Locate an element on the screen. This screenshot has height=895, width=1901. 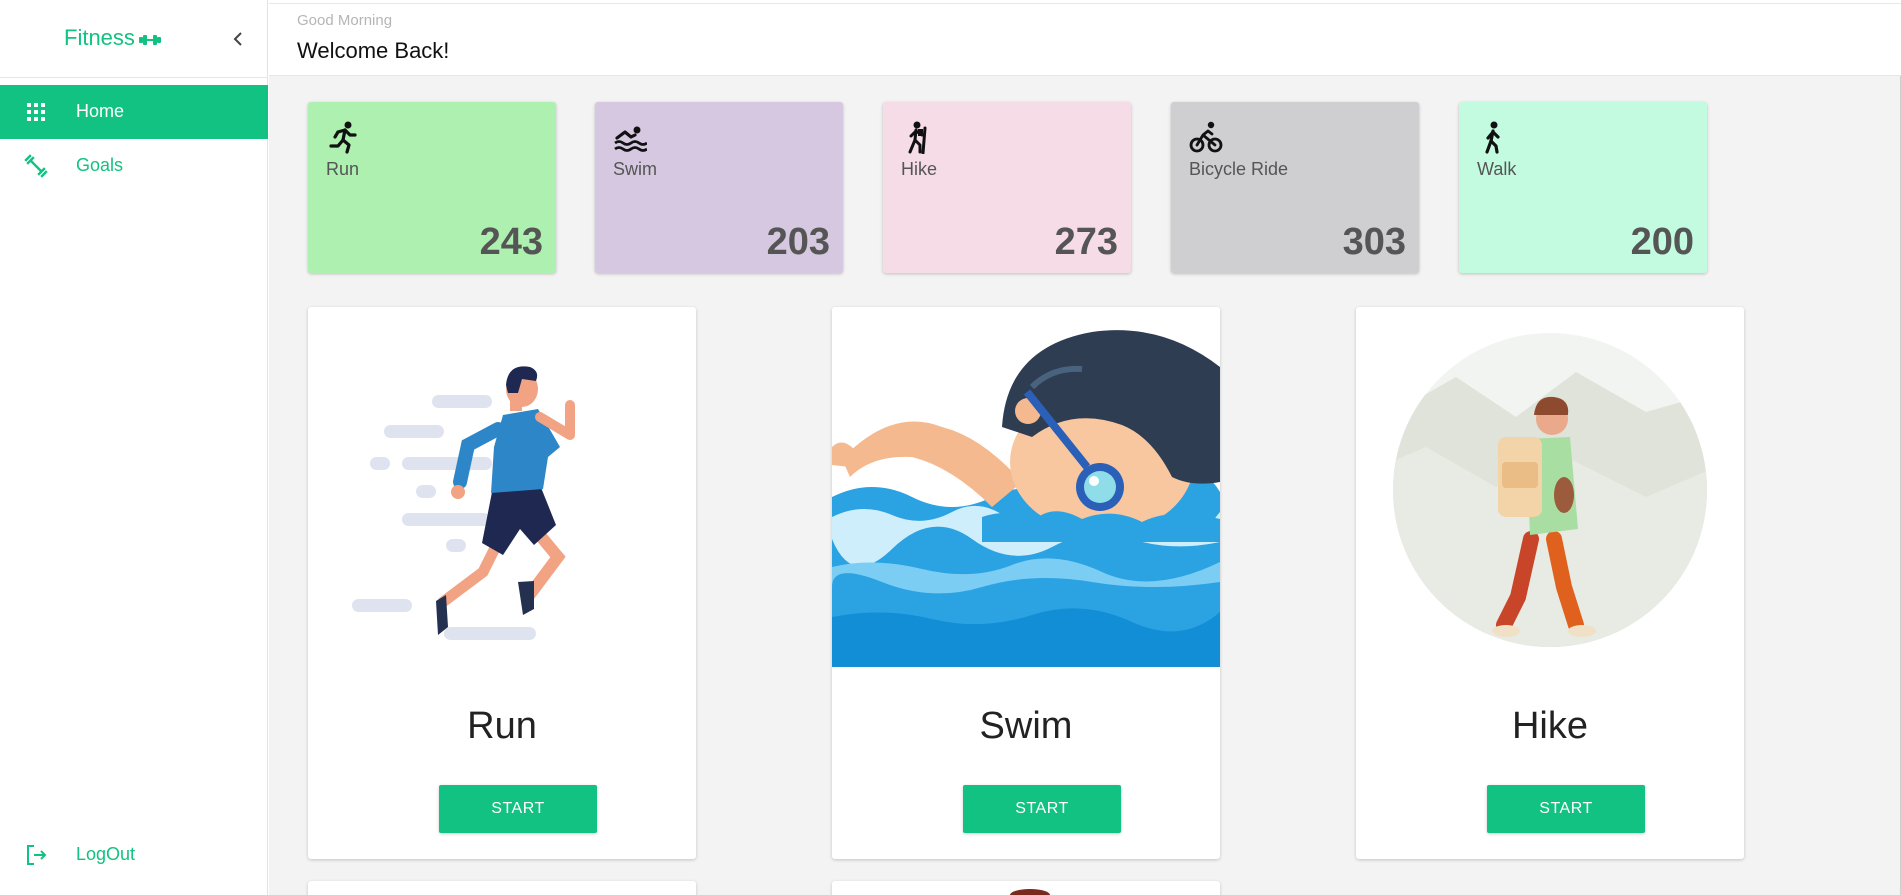
greeting-text: Good Morning is located at coordinates (345, 20).